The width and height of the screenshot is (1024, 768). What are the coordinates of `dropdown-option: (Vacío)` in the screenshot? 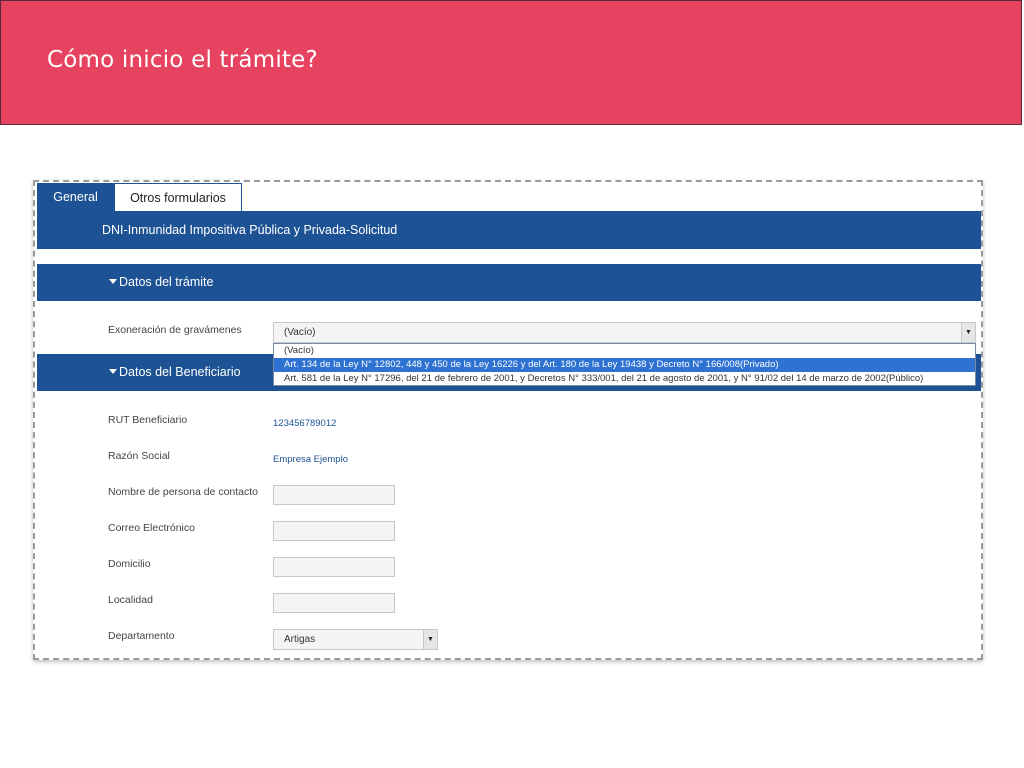 It's located at (624, 351).